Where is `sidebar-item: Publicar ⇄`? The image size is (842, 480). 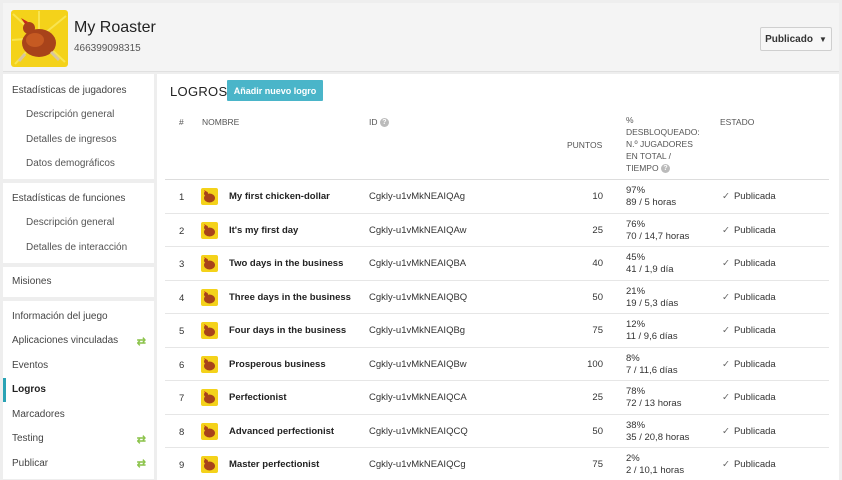 sidebar-item: Publicar ⇄ is located at coordinates (78, 463).